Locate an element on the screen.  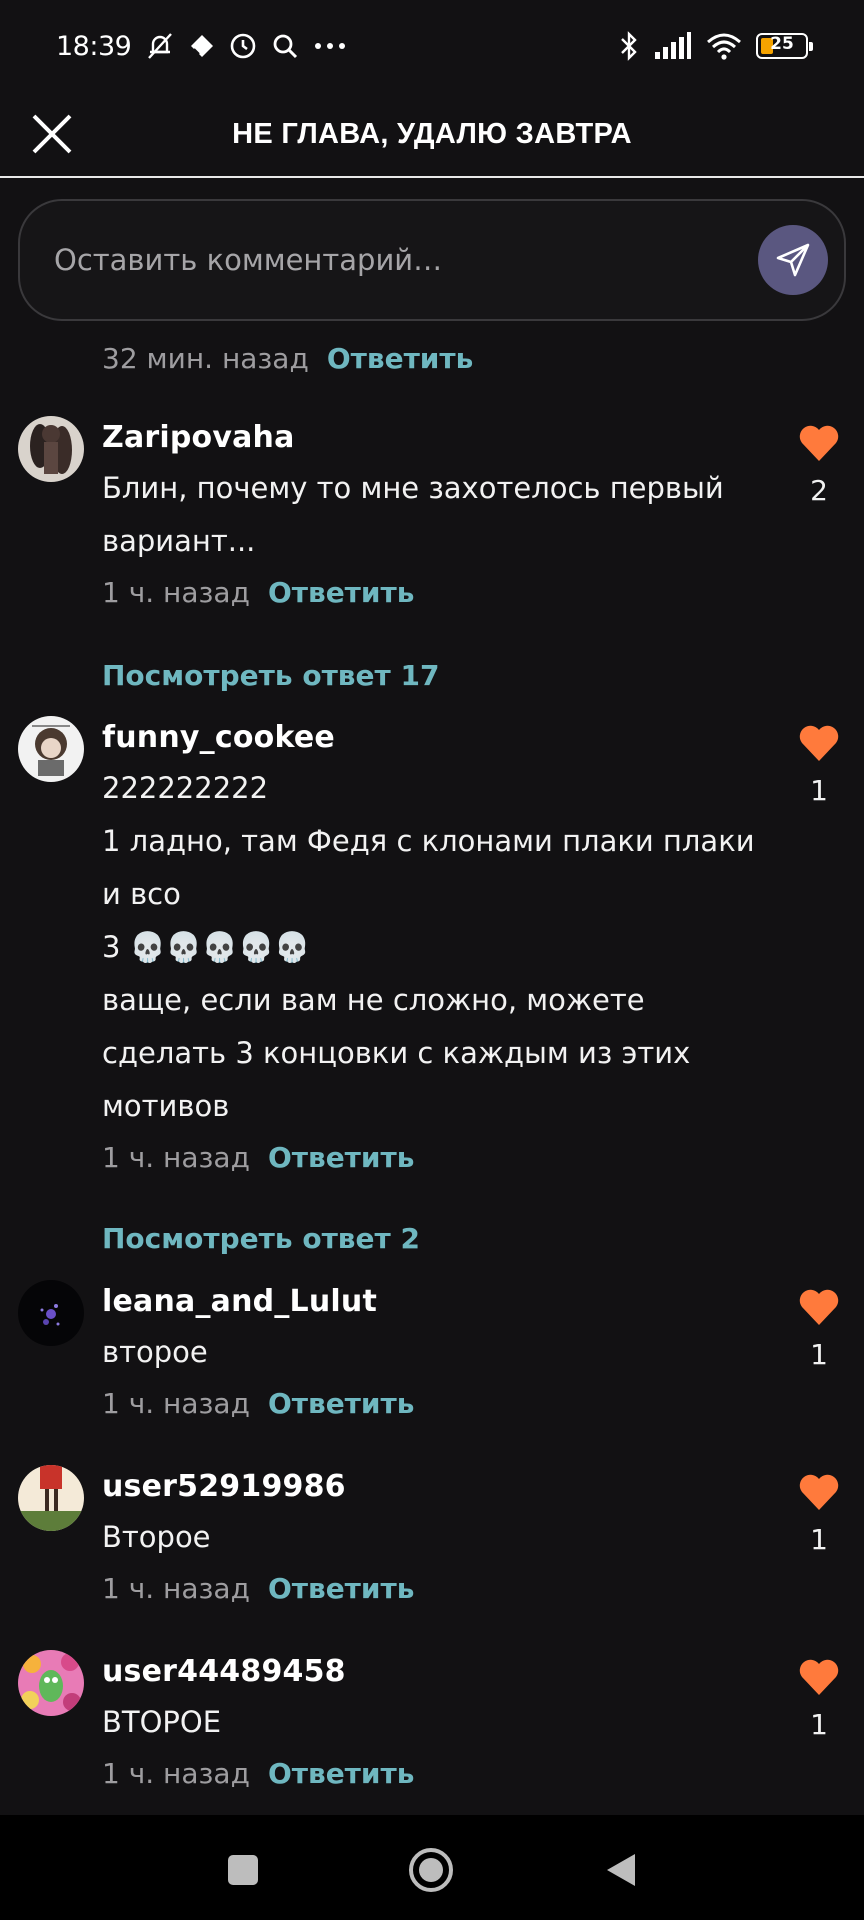
recents-button is located at coordinates (243, 1870).